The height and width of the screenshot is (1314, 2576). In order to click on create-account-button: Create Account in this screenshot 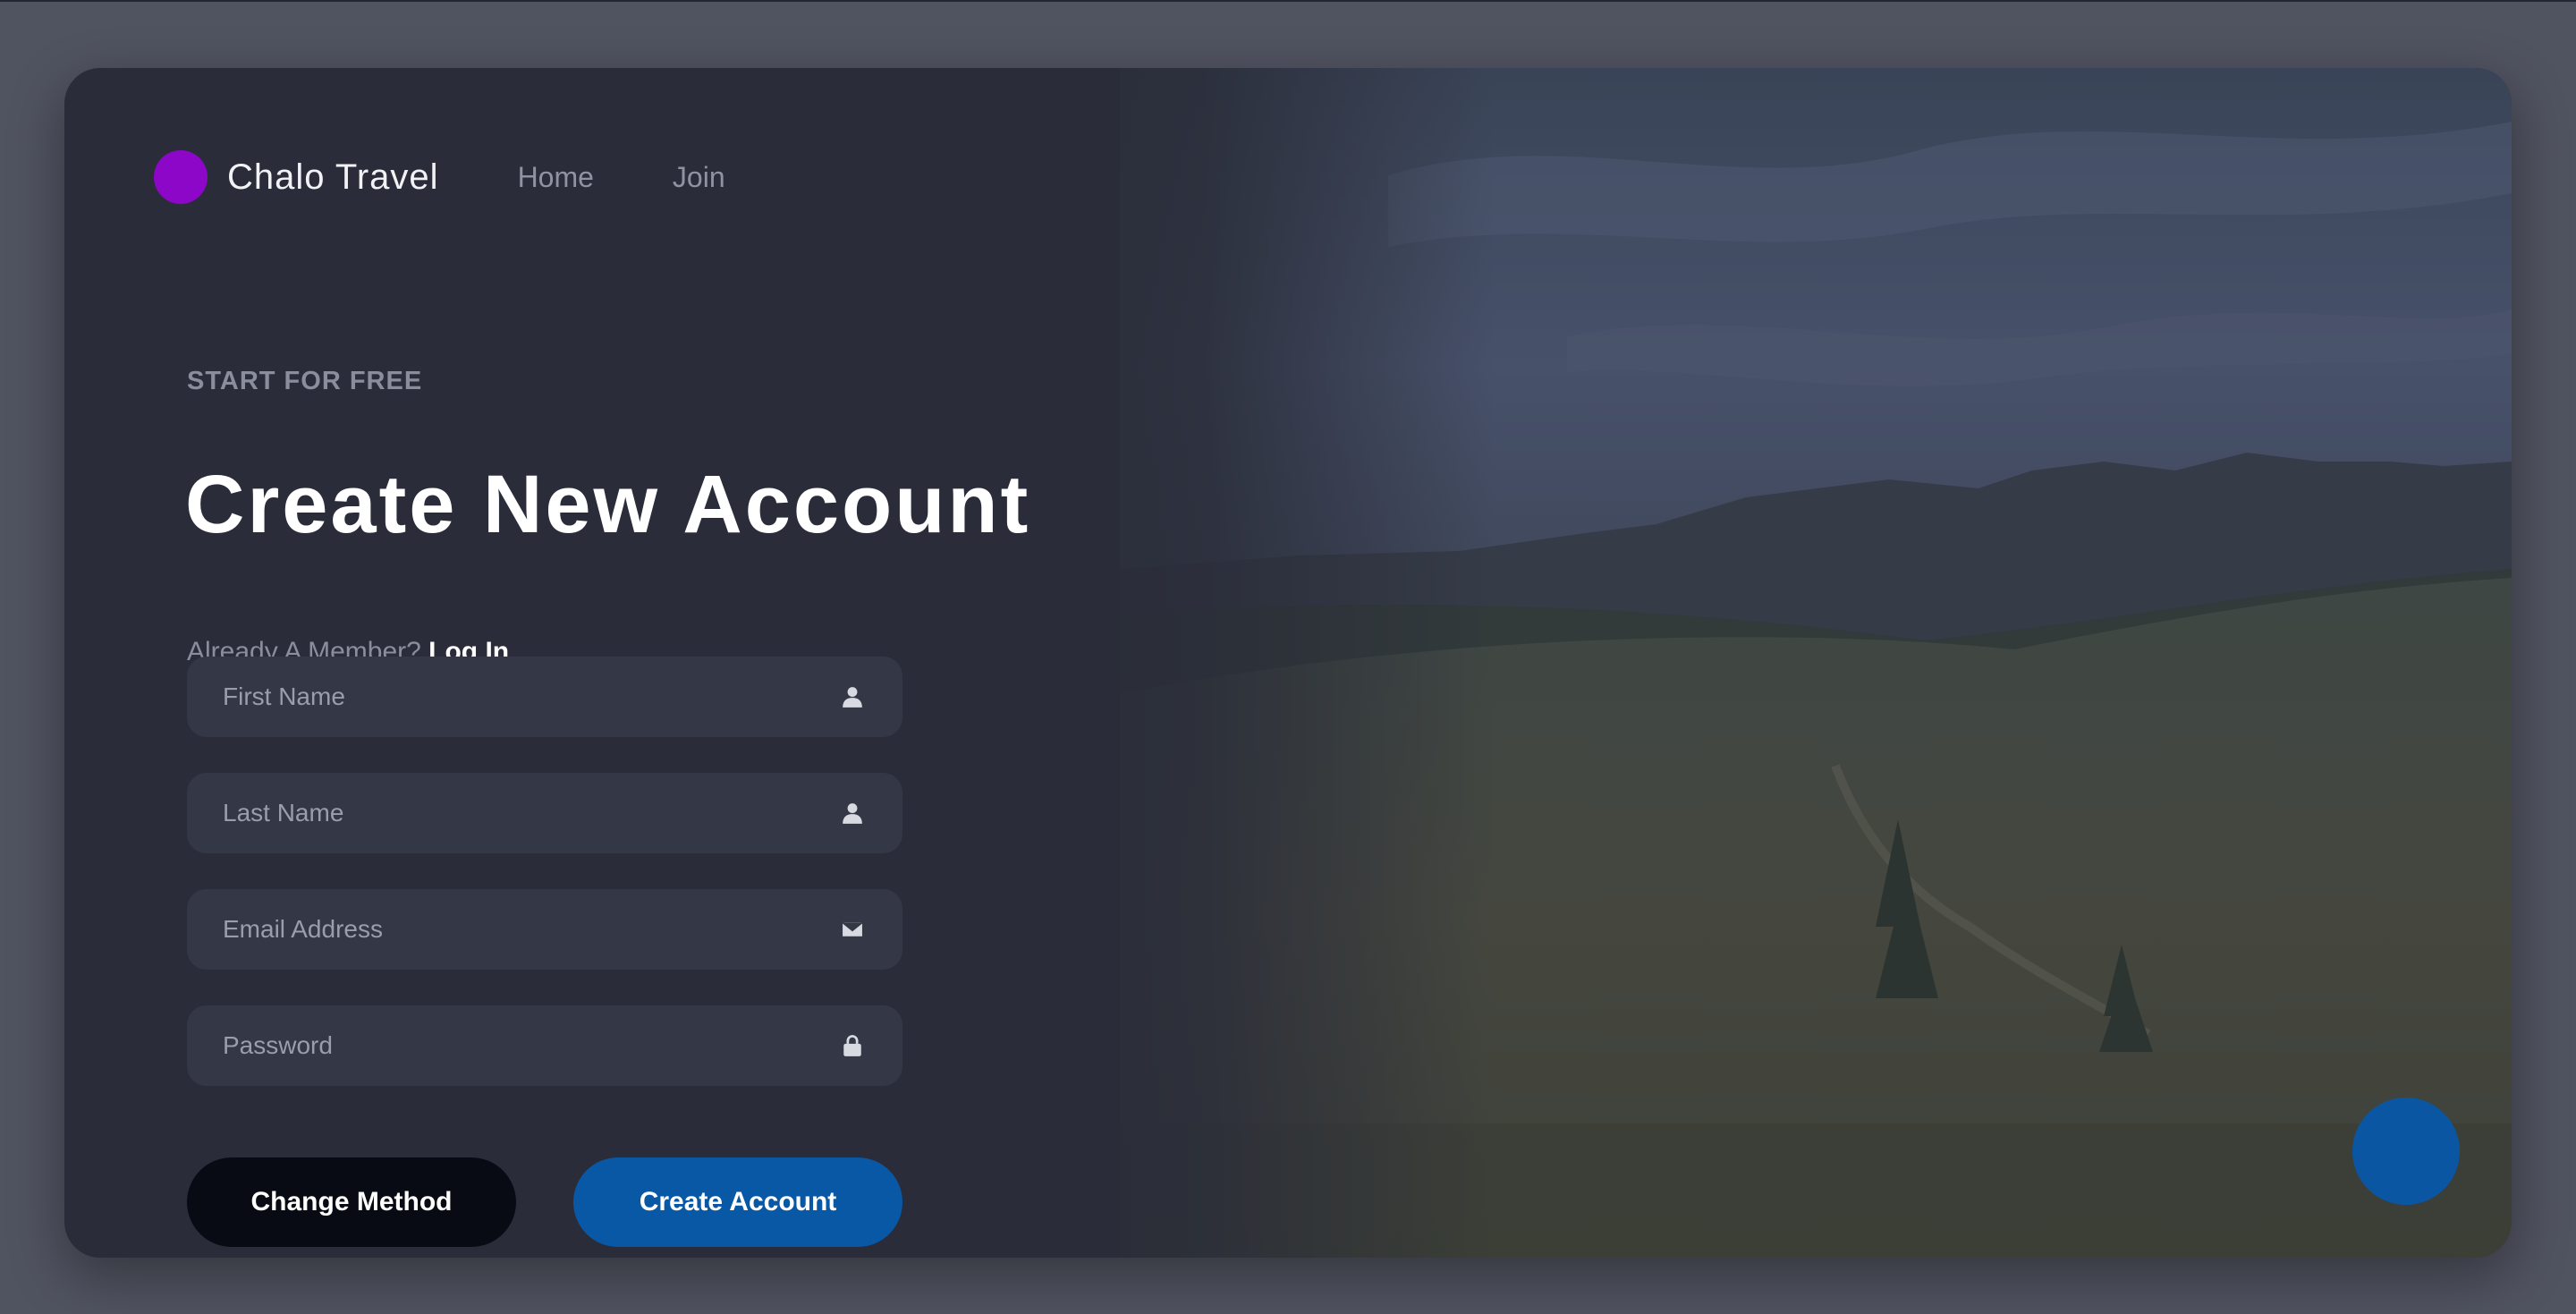, I will do `click(737, 1202)`.